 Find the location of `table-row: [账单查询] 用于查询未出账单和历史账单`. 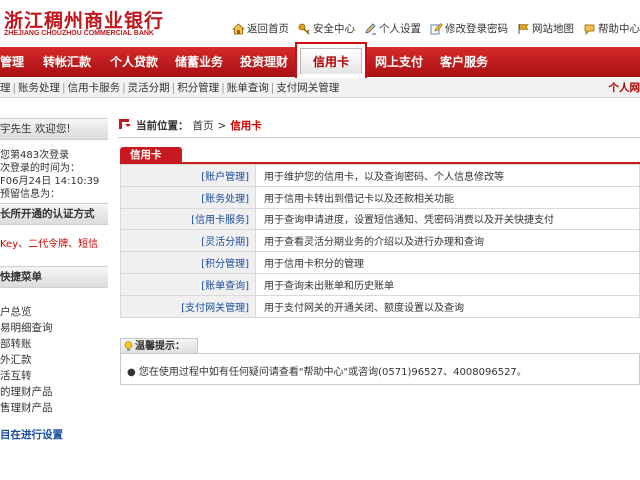

table-row: [账单查询] 用于查询未出账单和历史账单 is located at coordinates (380, 284).